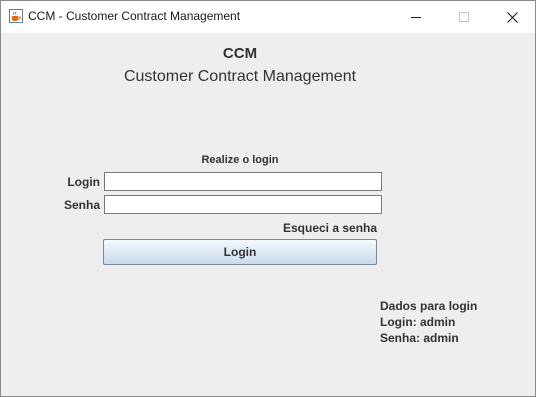 The width and height of the screenshot is (536, 397). What do you see at coordinates (418, 322) in the screenshot?
I see `login-info-user: Login: admin` at bounding box center [418, 322].